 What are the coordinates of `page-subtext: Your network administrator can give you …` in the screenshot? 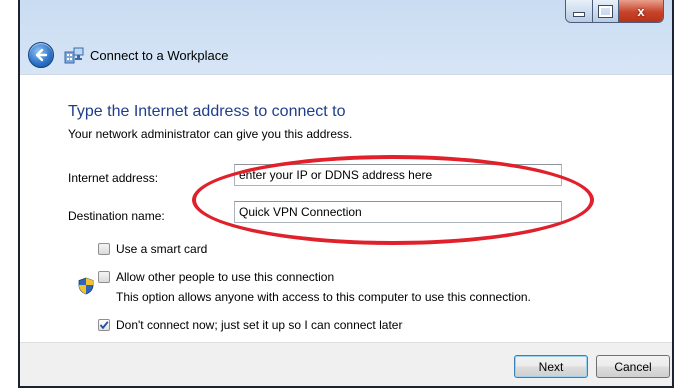 It's located at (210, 134).